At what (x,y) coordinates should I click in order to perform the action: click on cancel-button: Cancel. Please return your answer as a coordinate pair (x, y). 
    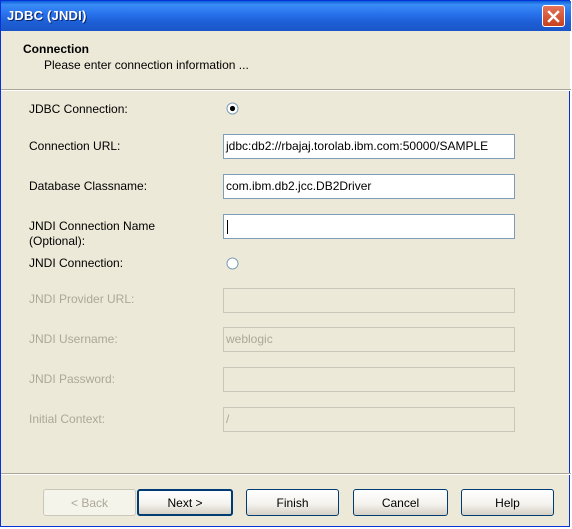
    Looking at the image, I should click on (400, 502).